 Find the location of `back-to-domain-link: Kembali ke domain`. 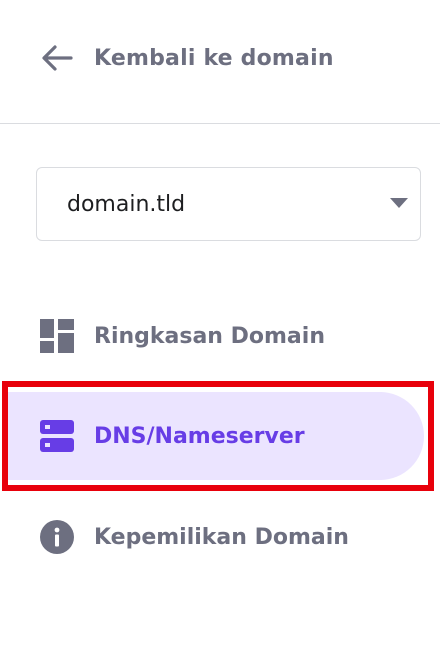

back-to-domain-link: Kembali ke domain is located at coordinates (187, 58).